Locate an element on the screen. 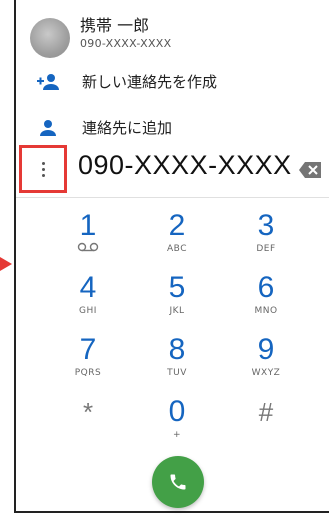 This screenshot has height=515, width=329. key-6: 6 MNO is located at coordinates (266, 303).